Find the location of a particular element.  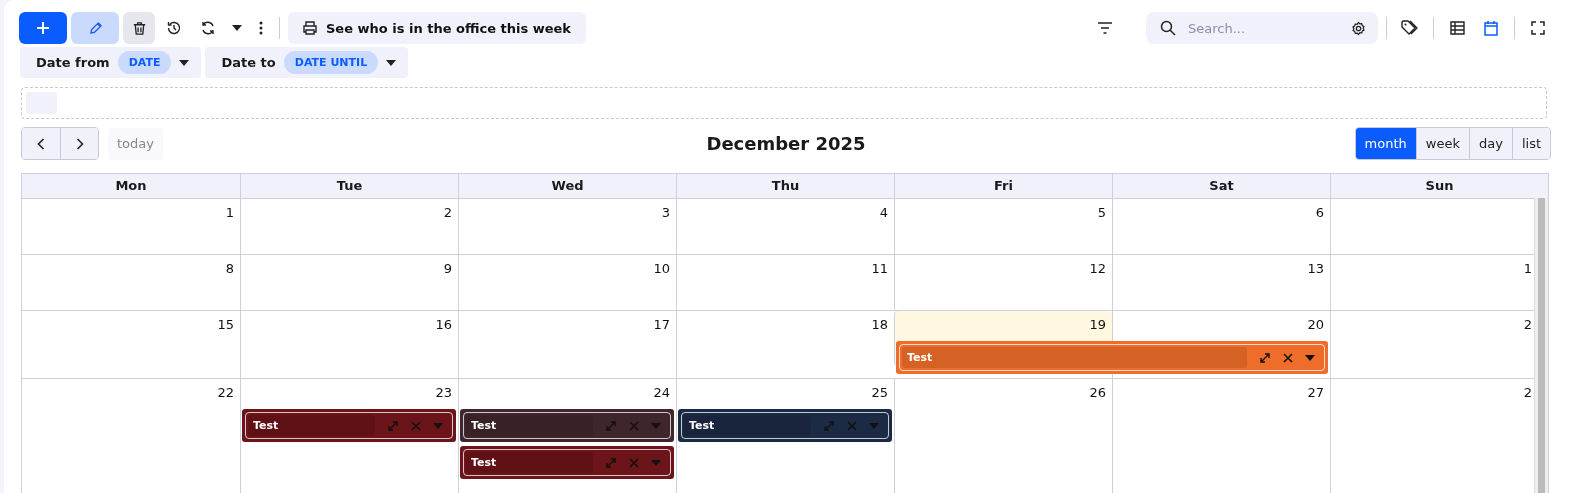

filter-icon is located at coordinates (1105, 28).